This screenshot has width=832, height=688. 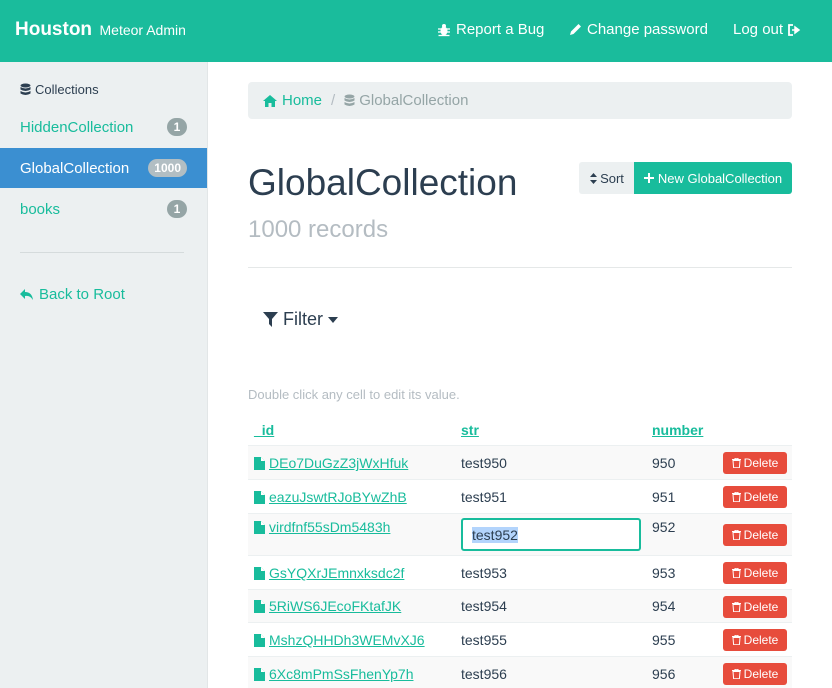 What do you see at coordinates (333, 319) in the screenshot?
I see `caret-down-icon` at bounding box center [333, 319].